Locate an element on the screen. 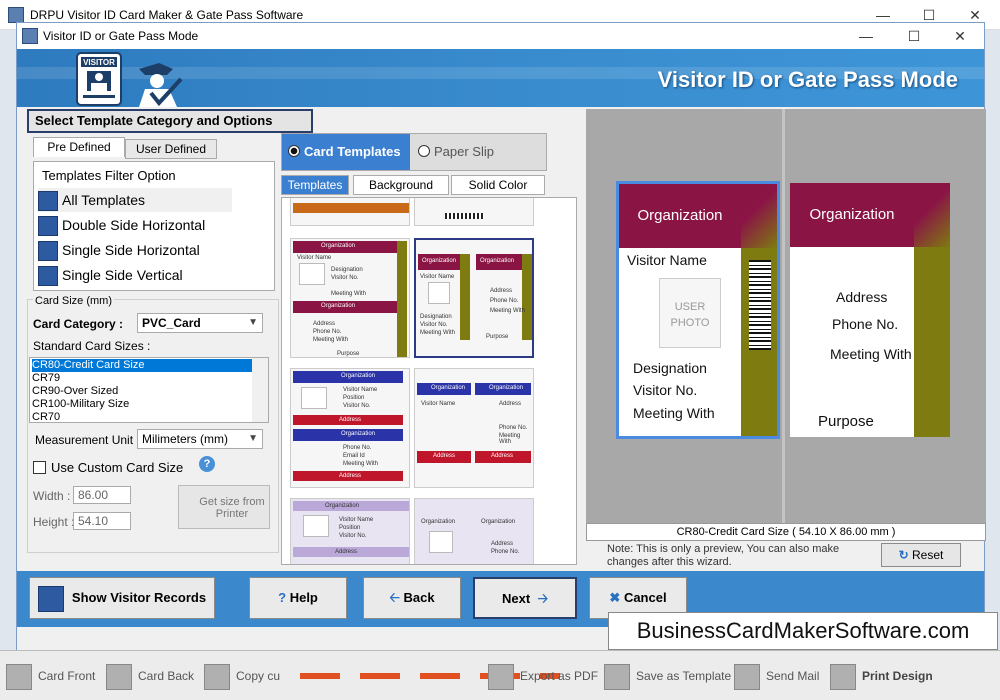 The width and height of the screenshot is (1000, 700). filter-item-double-side-horizontal: Double Side Horizontal is located at coordinates (135, 225).